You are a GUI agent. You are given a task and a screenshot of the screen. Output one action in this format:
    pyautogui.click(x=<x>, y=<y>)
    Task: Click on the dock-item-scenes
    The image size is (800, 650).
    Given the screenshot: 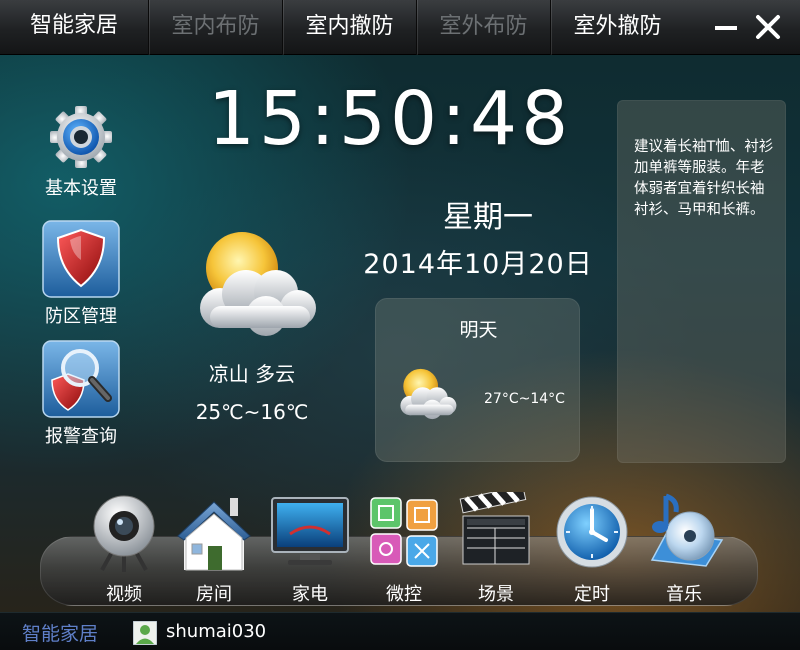 What is the action you would take?
    pyautogui.click(x=496, y=530)
    